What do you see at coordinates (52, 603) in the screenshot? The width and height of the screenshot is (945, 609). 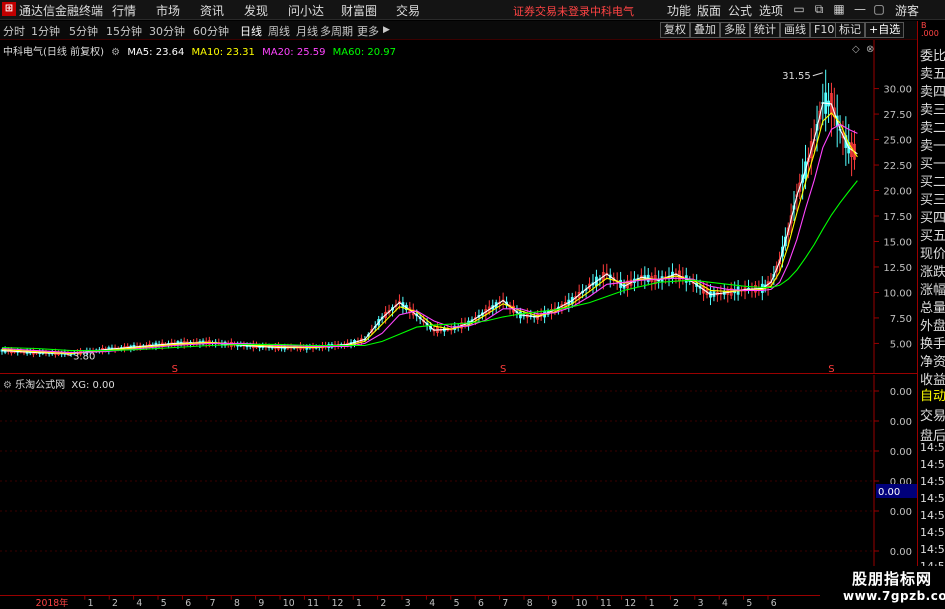 I see `year-label: 2018年` at bounding box center [52, 603].